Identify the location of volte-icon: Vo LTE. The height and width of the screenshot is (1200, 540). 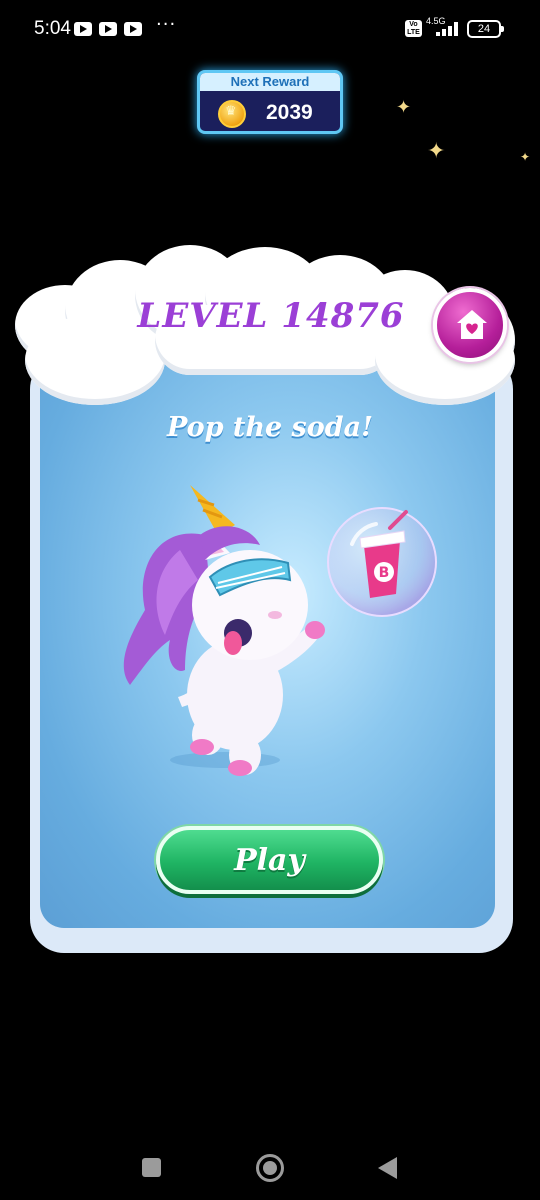
(413, 28).